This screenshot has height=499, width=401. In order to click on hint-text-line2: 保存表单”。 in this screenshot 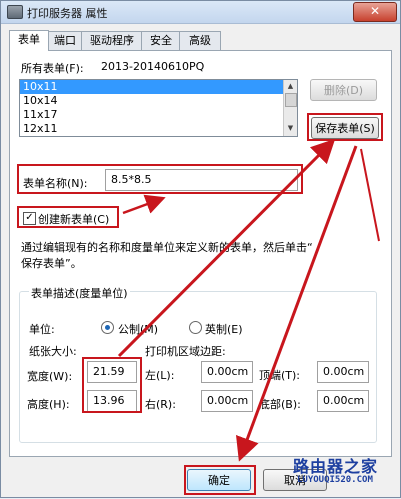, I will do `click(51, 263)`.